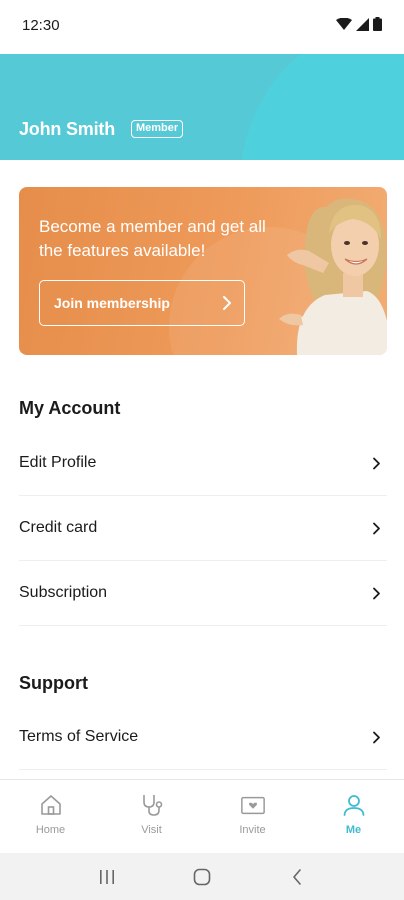 Image resolution: width=404 pixels, height=900 pixels. Describe the element at coordinates (354, 805) in the screenshot. I see `person-icon` at that location.